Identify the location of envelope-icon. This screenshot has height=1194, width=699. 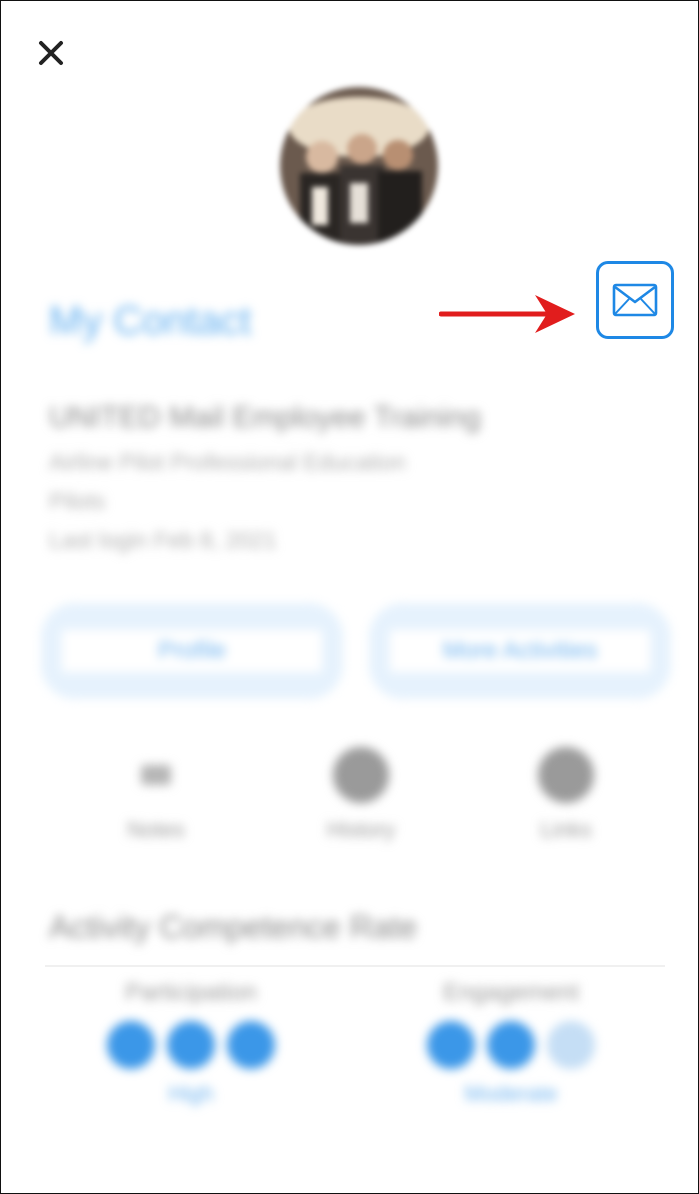
(635, 300).